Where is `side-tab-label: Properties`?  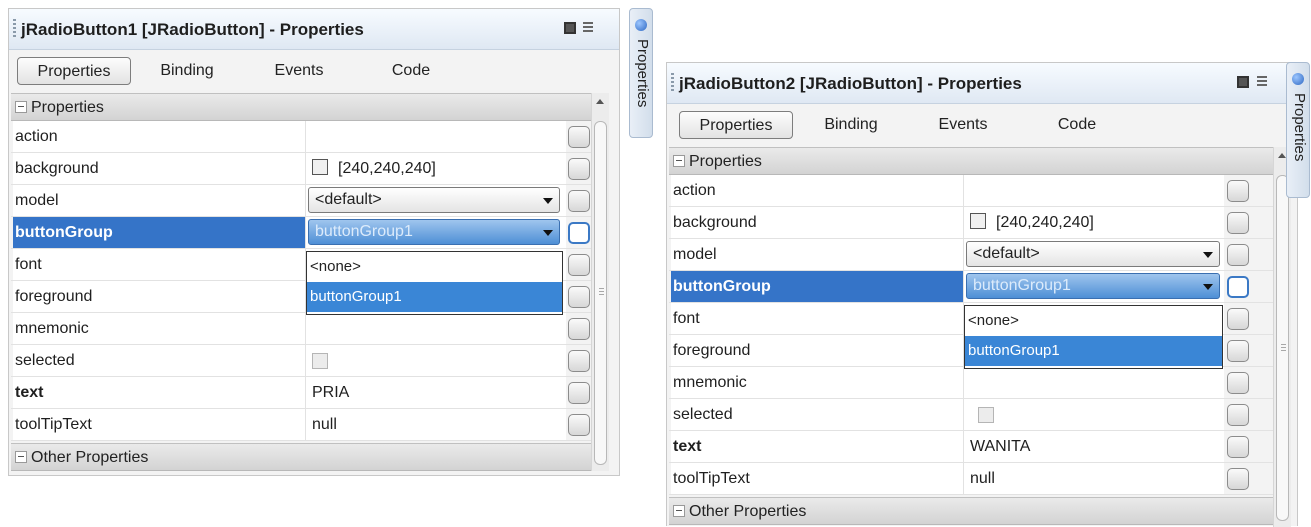
side-tab-label: Properties is located at coordinates (1299, 127).